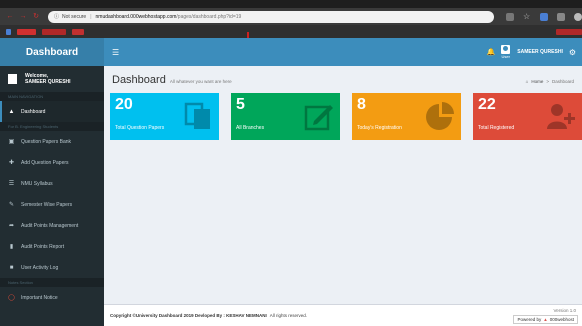 The image size is (582, 326). I want to click on stat-box-all-branches: 5 All Branches, so click(285, 116).